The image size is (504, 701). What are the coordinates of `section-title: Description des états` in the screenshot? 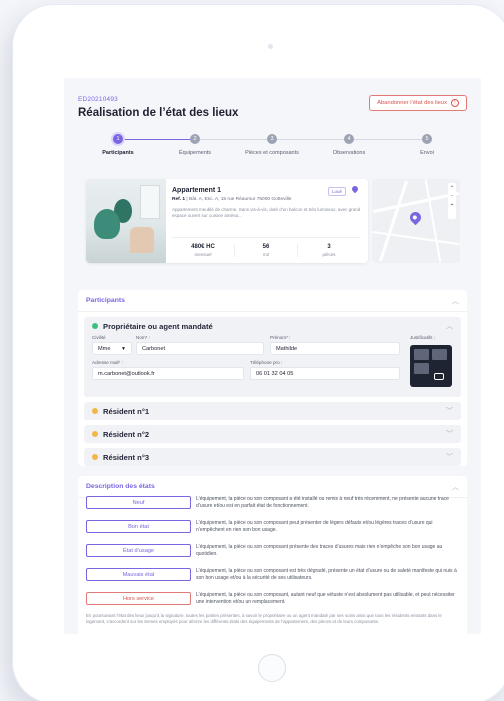 It's located at (120, 486).